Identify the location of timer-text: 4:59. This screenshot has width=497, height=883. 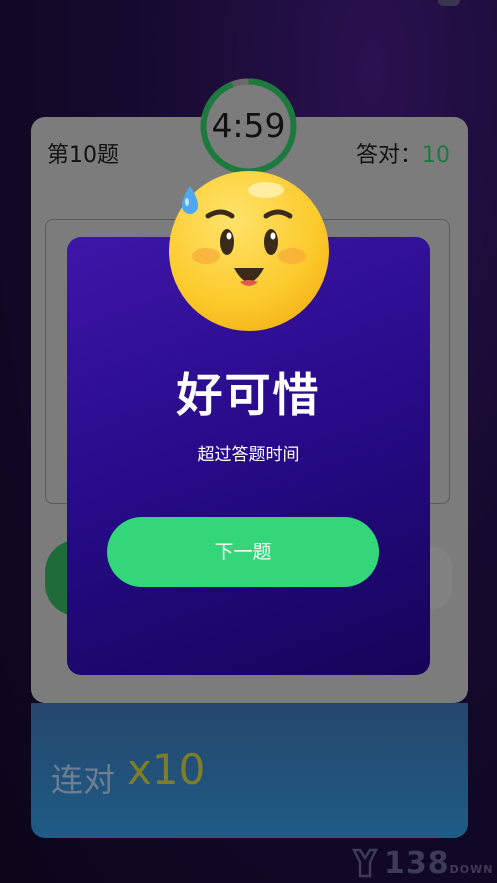
(248, 125).